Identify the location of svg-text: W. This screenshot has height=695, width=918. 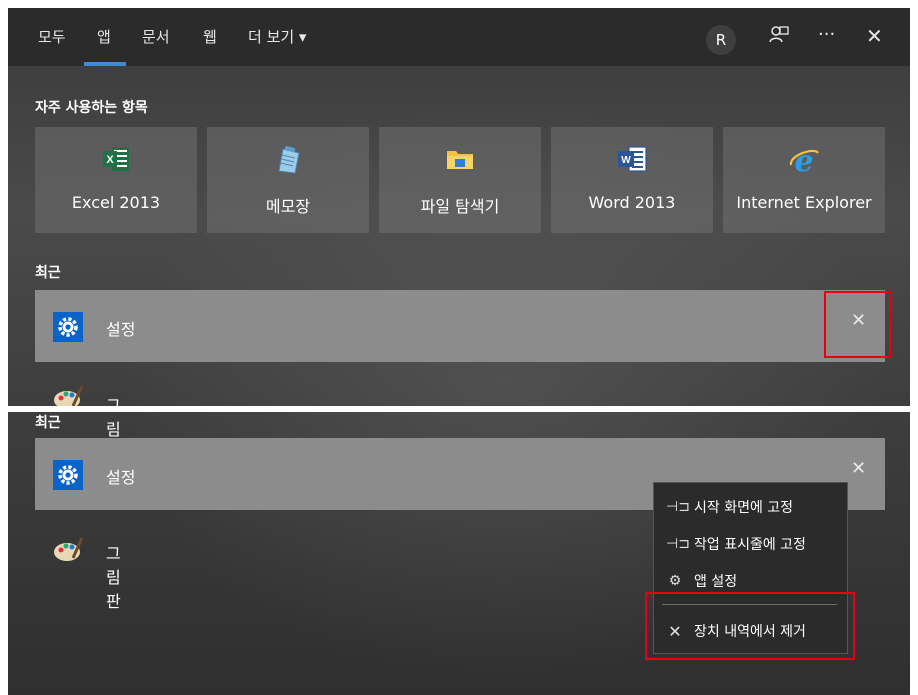
(626, 160).